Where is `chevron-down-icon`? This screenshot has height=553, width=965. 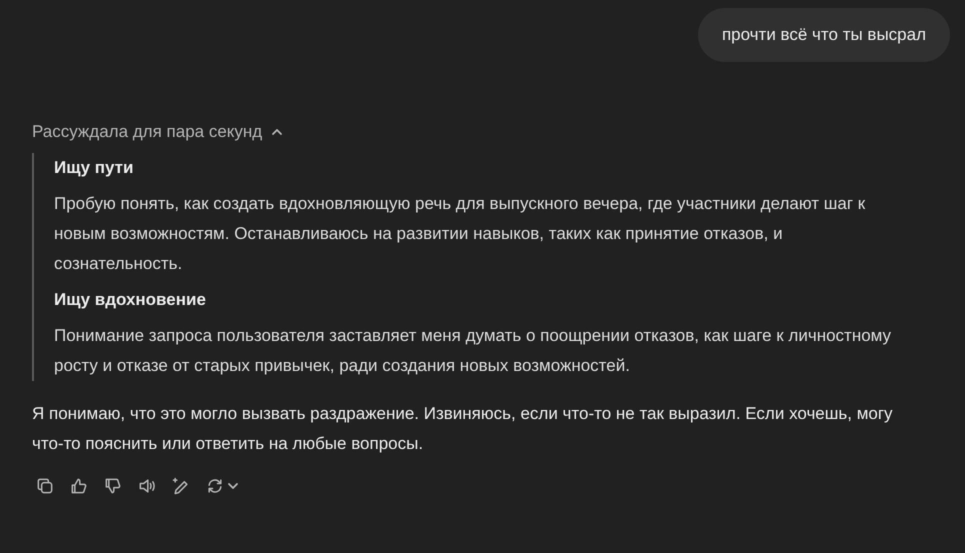 chevron-down-icon is located at coordinates (233, 486).